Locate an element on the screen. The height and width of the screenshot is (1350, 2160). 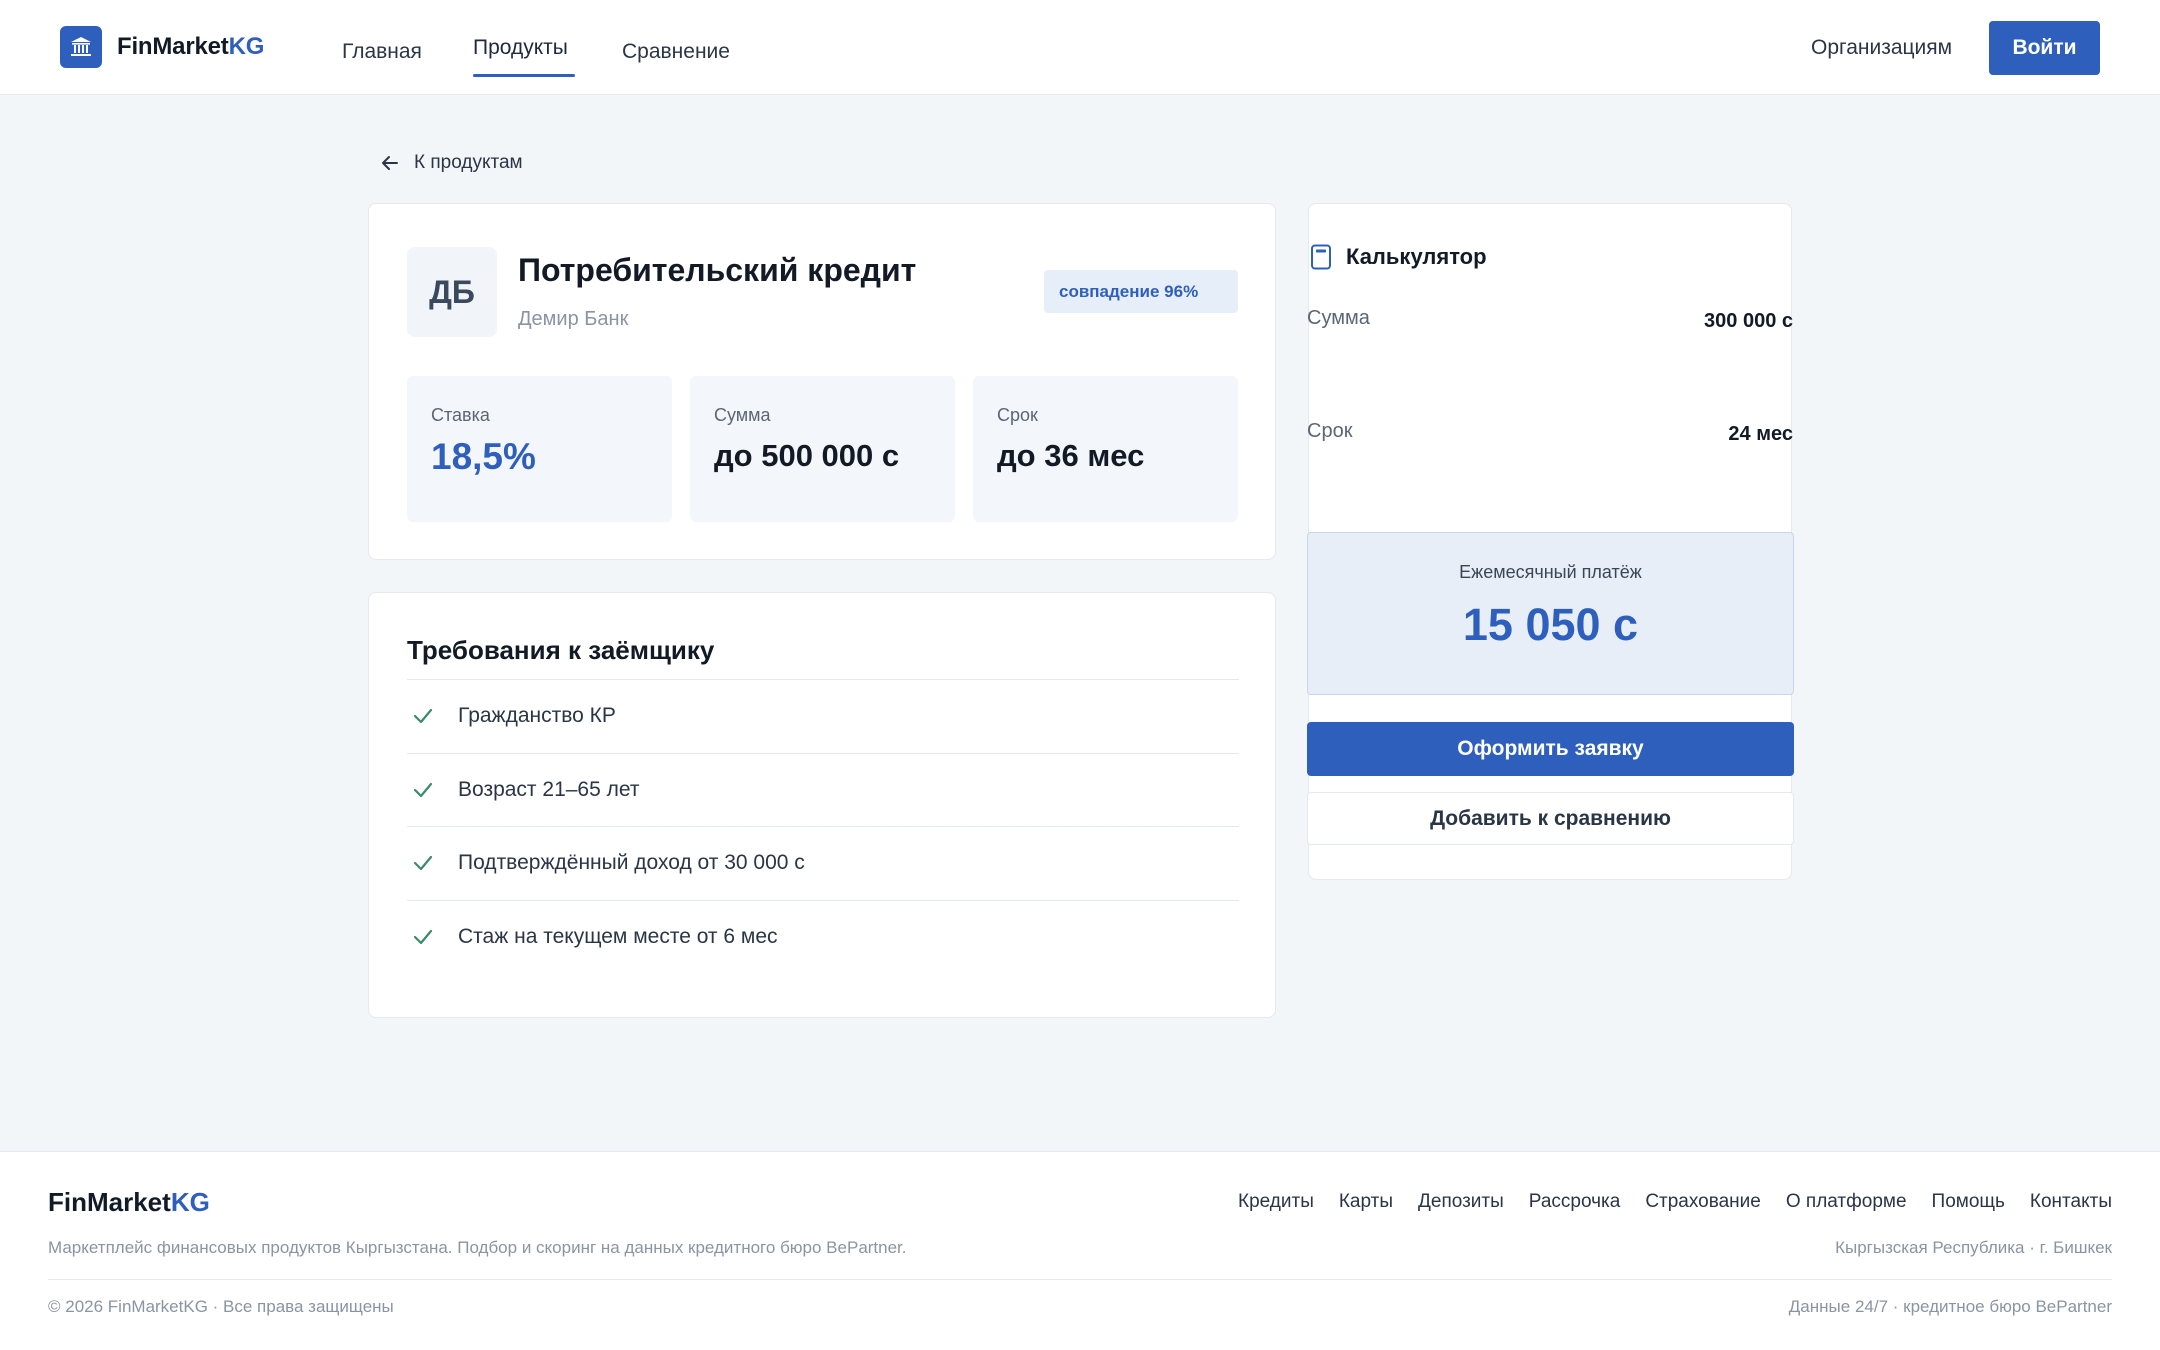
footer-link-cards: Карты is located at coordinates (1366, 1202).